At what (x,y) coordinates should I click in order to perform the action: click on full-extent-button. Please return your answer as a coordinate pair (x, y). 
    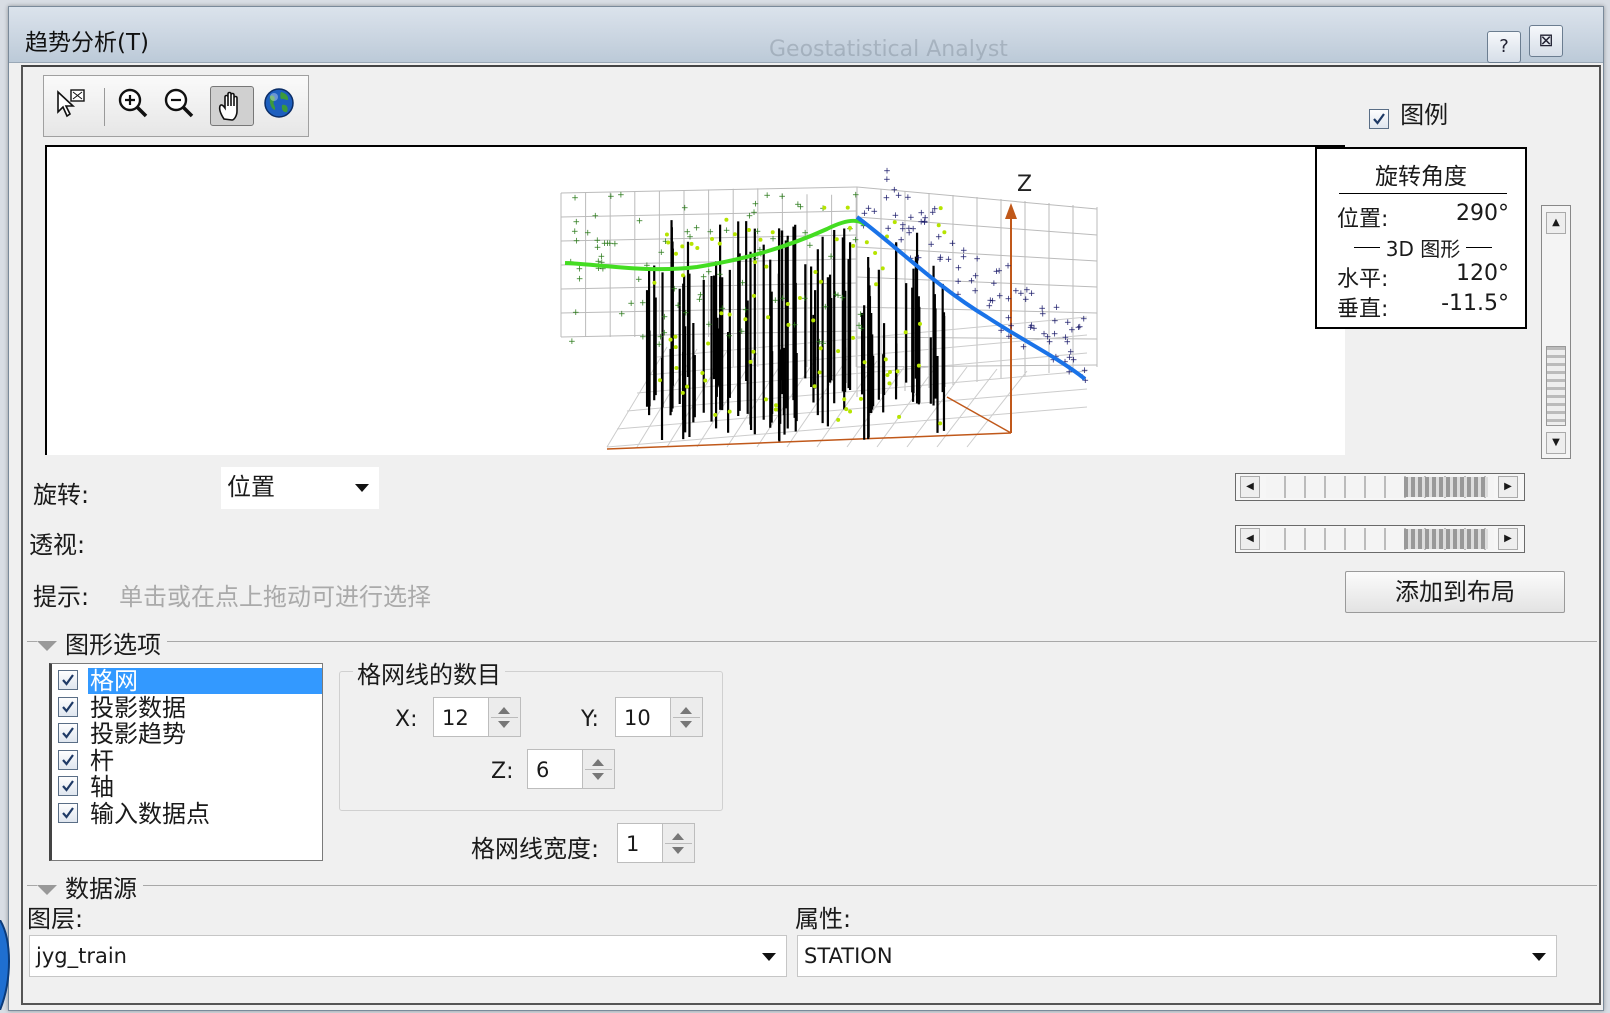
    Looking at the image, I should click on (279, 106).